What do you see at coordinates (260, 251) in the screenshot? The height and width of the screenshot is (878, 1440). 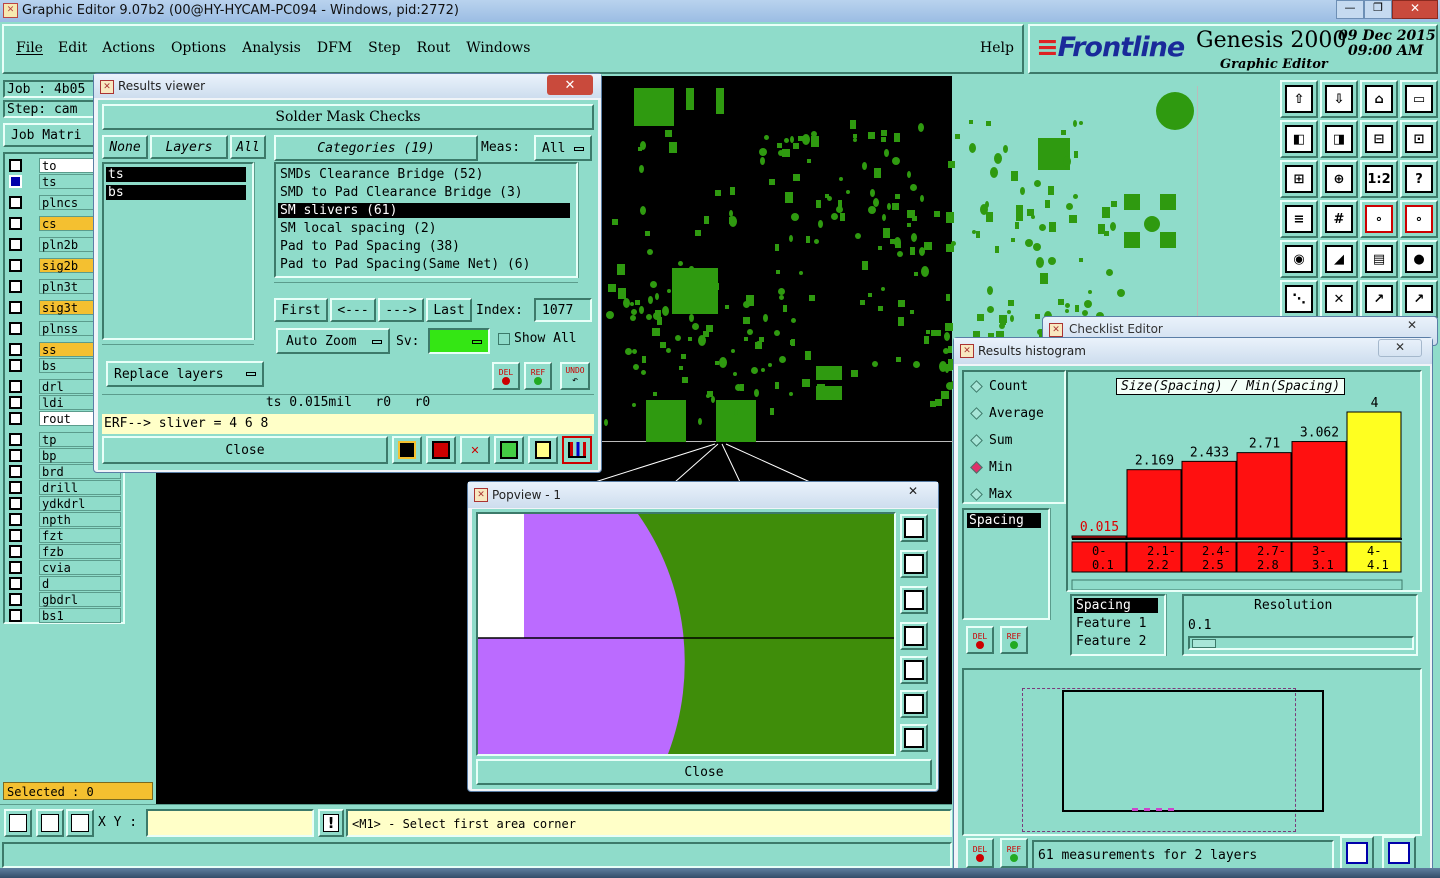 I see `layers-scrollbar` at bounding box center [260, 251].